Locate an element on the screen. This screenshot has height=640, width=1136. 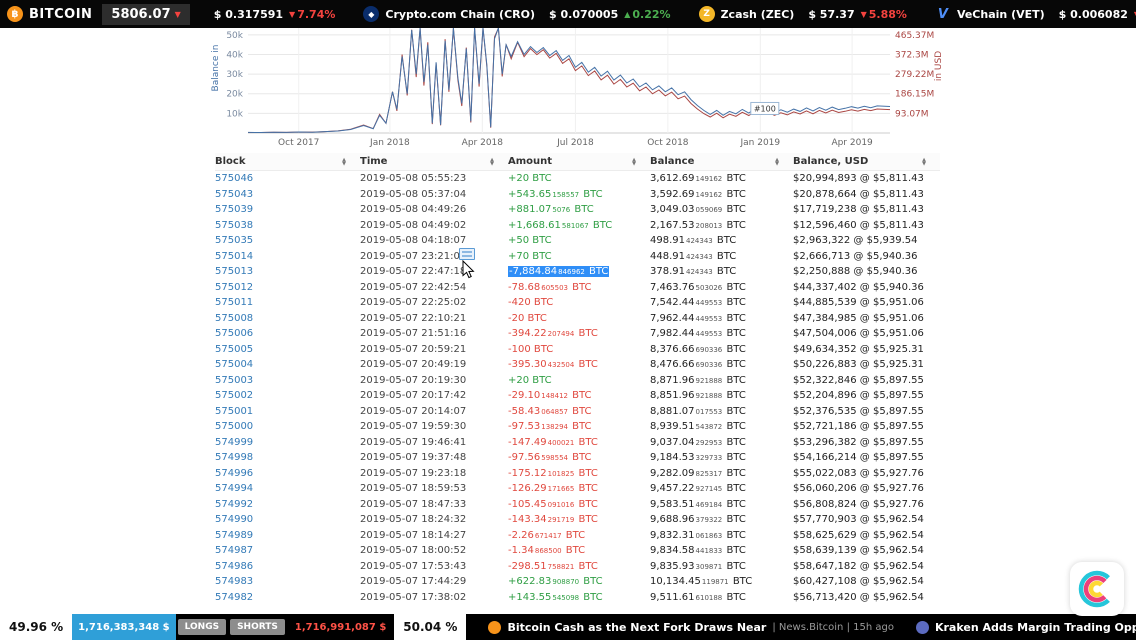
amount-cell: +622.83908870 BTC is located at coordinates (555, 582).